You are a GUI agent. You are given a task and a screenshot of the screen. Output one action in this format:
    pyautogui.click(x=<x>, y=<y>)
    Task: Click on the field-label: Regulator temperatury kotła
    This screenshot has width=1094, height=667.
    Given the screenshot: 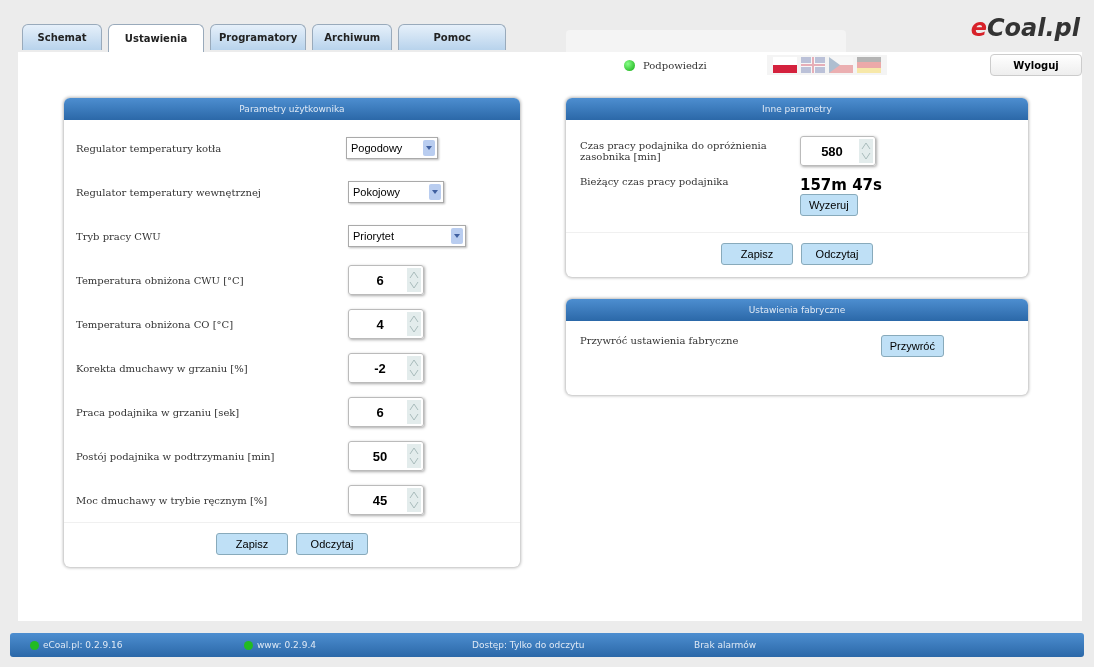 What is the action you would take?
    pyautogui.click(x=149, y=148)
    